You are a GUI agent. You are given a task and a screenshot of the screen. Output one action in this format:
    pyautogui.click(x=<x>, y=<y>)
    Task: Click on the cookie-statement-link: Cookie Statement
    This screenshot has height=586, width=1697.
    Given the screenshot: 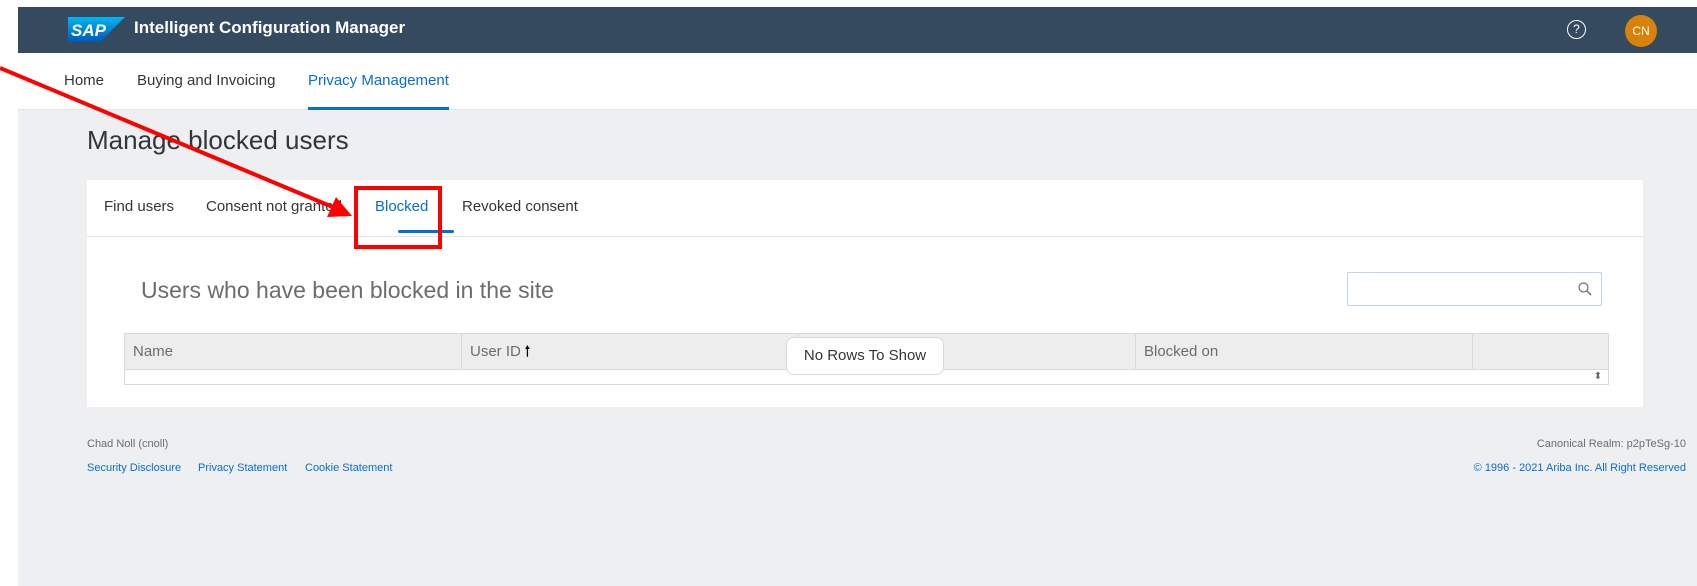 What is the action you would take?
    pyautogui.click(x=348, y=468)
    